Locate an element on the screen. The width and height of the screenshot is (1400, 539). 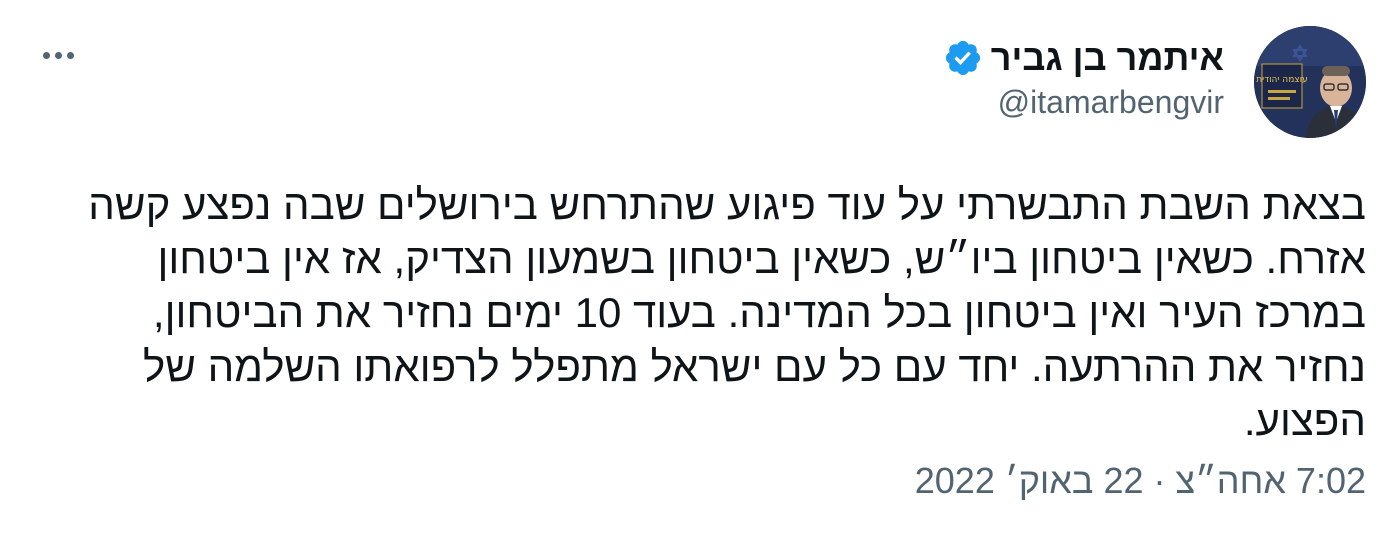
verified-badge-icon is located at coordinates (962, 58).